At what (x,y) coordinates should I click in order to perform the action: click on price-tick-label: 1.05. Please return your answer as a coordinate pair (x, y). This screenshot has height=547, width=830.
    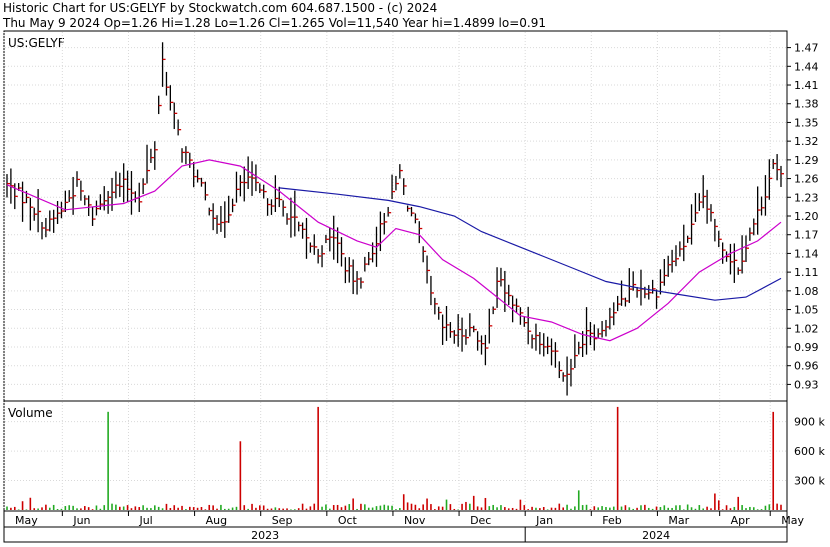
    Looking at the image, I should click on (806, 310).